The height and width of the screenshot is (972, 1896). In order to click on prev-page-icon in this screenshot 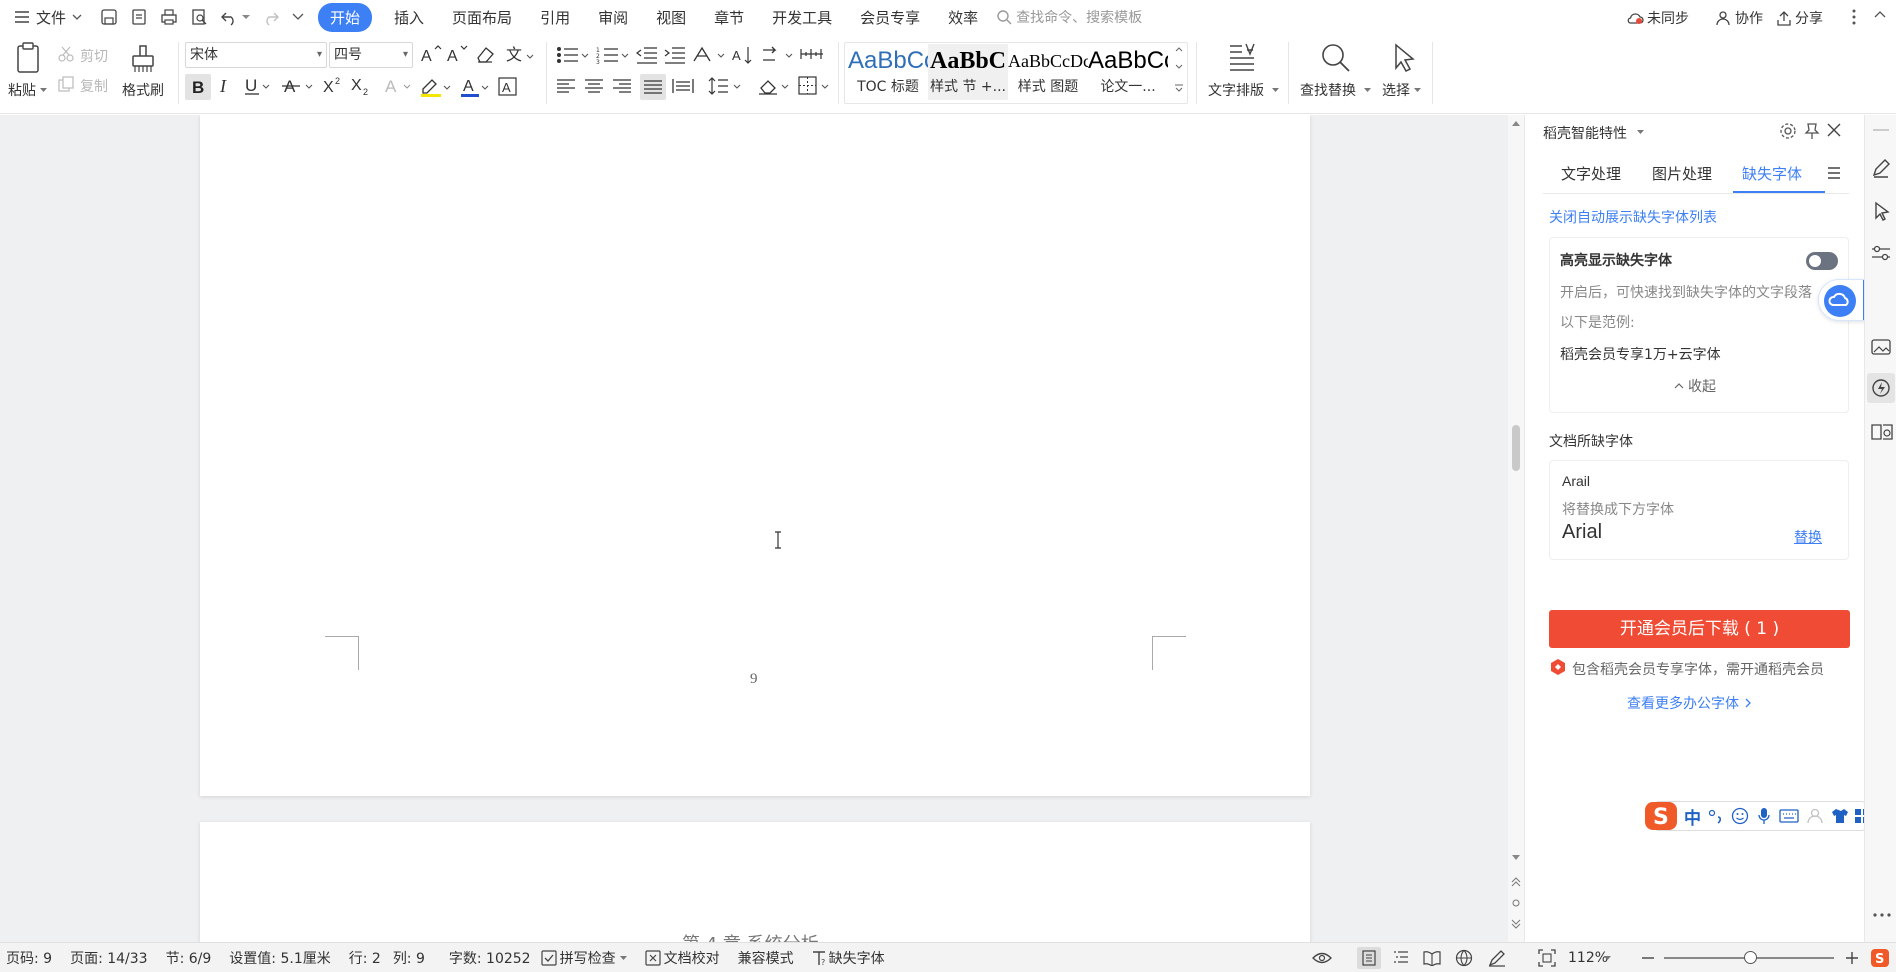, I will do `click(1516, 882)`.